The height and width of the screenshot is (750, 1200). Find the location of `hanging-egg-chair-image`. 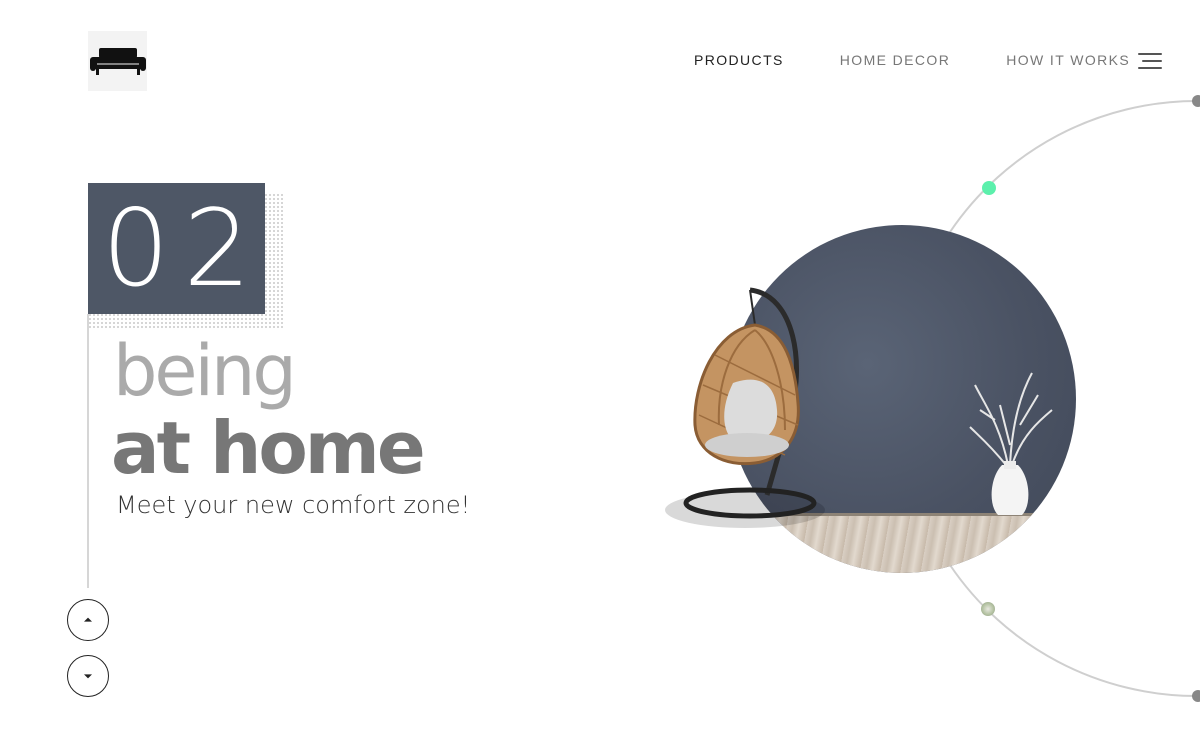

hanging-egg-chair-image is located at coordinates (745, 407).